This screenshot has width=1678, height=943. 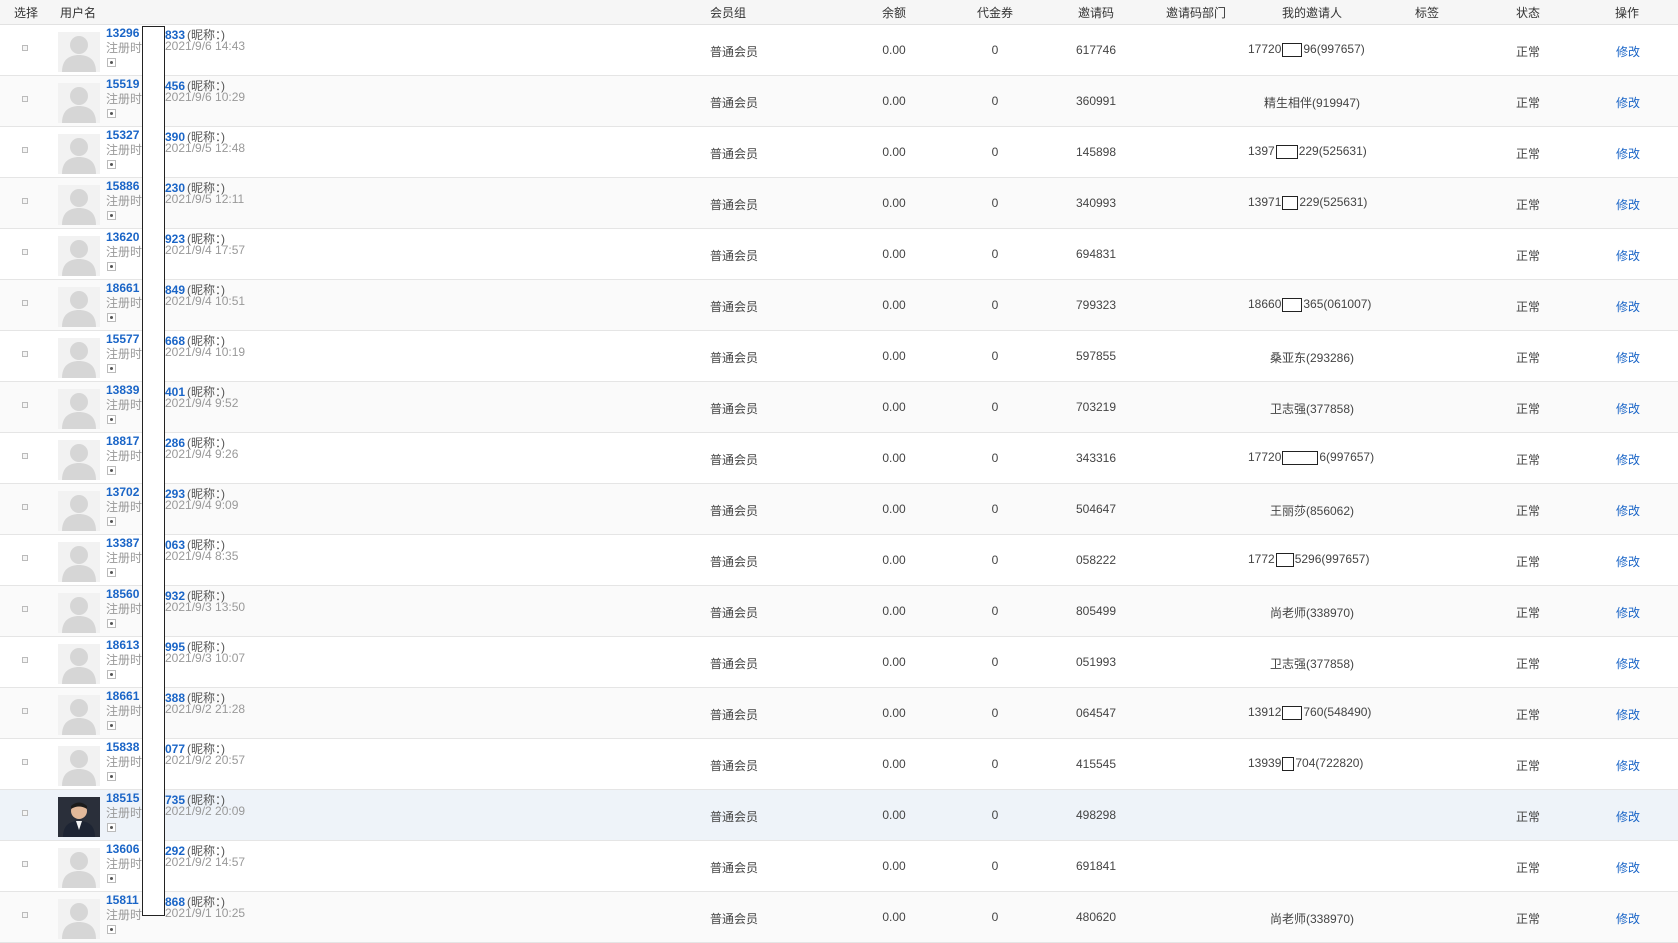 I want to click on register-time-value: 2021/9/4 9:52, so click(x=202, y=403).